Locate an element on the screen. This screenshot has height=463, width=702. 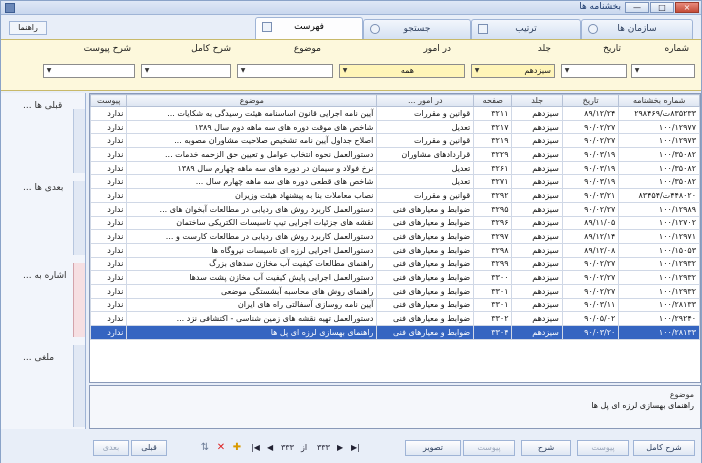
col-date-header: تاریخ is located at coordinates (590, 100).